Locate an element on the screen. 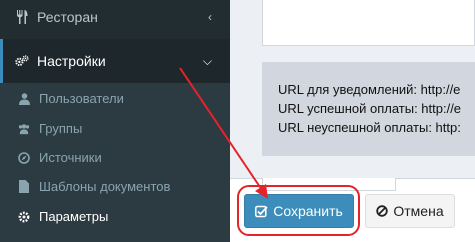 This screenshot has width=475, height=242. users-icon is located at coordinates (24, 129).